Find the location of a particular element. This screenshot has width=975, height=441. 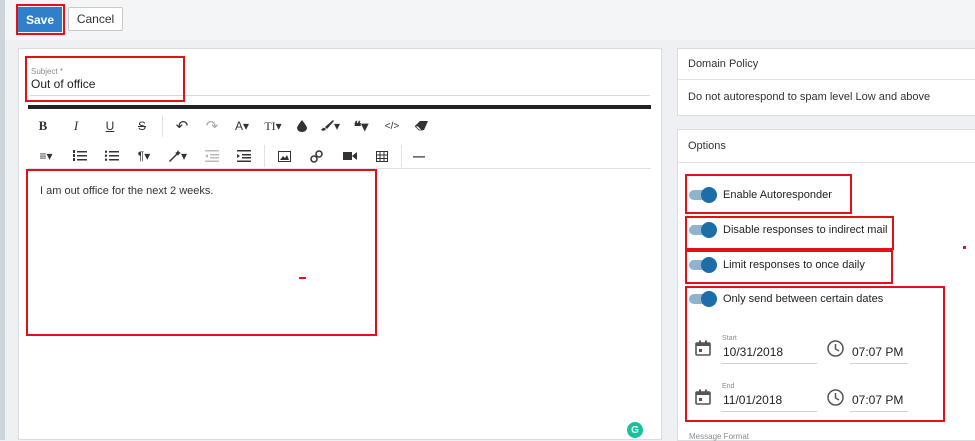

font-size-icon: TI▾ is located at coordinates (273, 126).